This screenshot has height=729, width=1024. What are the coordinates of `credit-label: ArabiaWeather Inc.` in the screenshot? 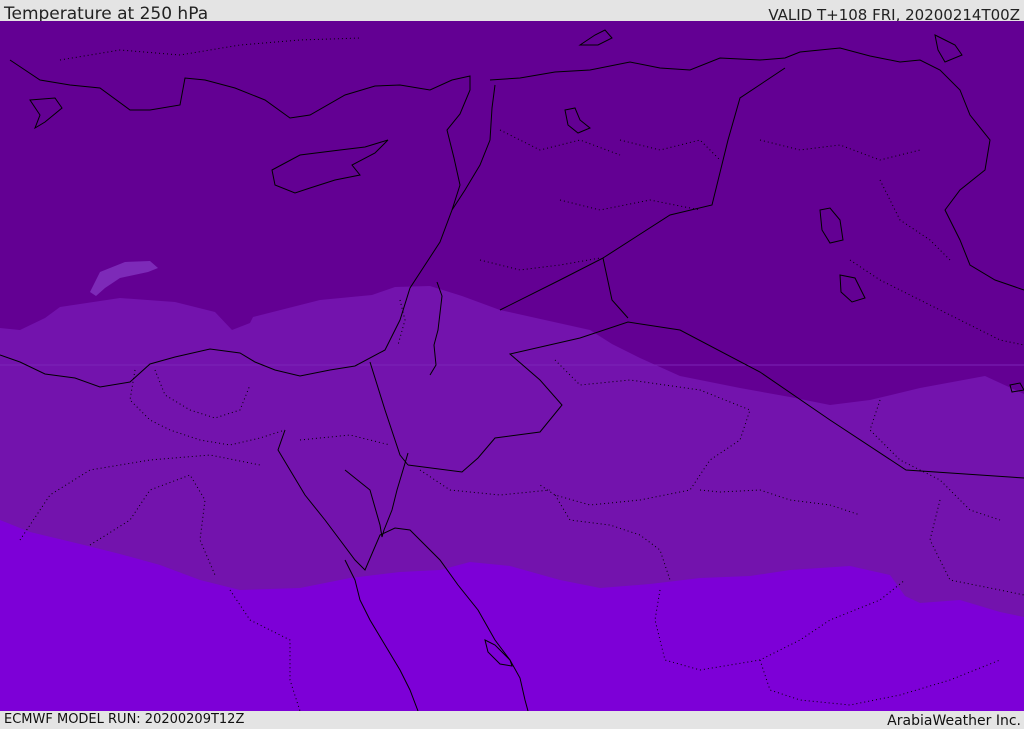 It's located at (954, 721).